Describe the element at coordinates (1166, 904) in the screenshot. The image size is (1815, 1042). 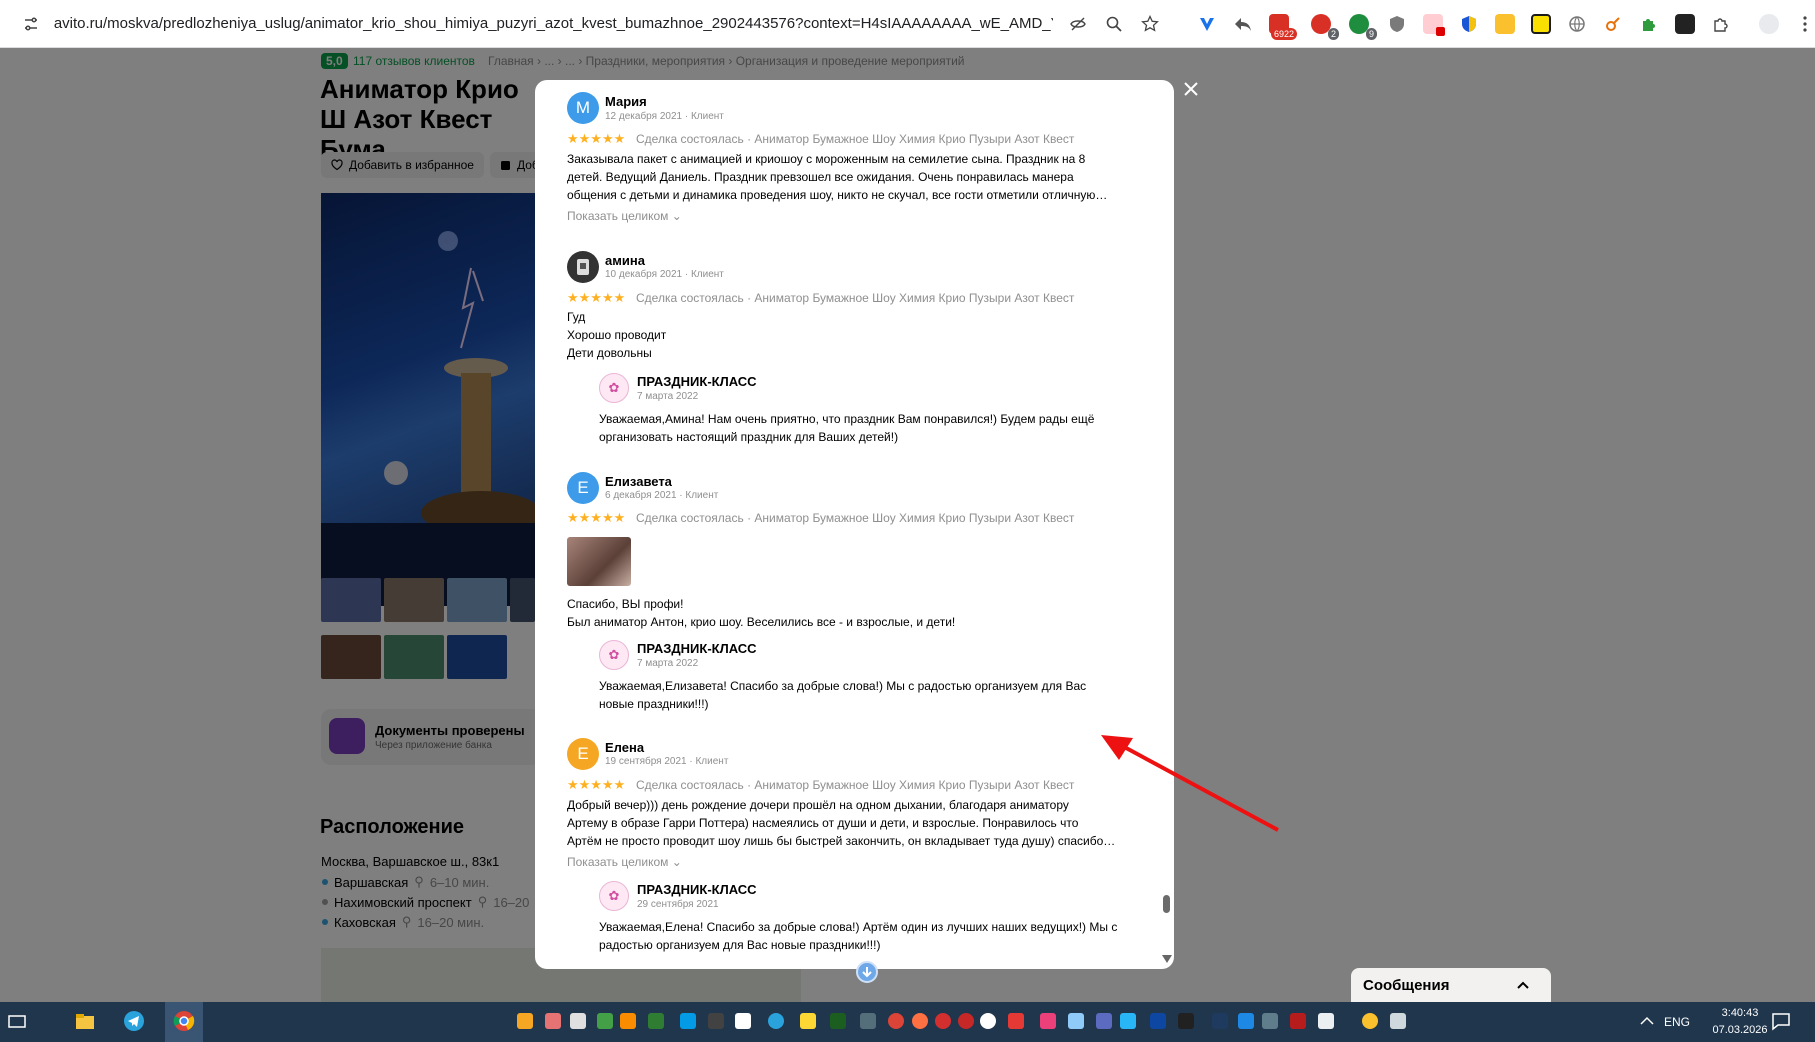
I see `modal-scrollbar-thumb` at that location.